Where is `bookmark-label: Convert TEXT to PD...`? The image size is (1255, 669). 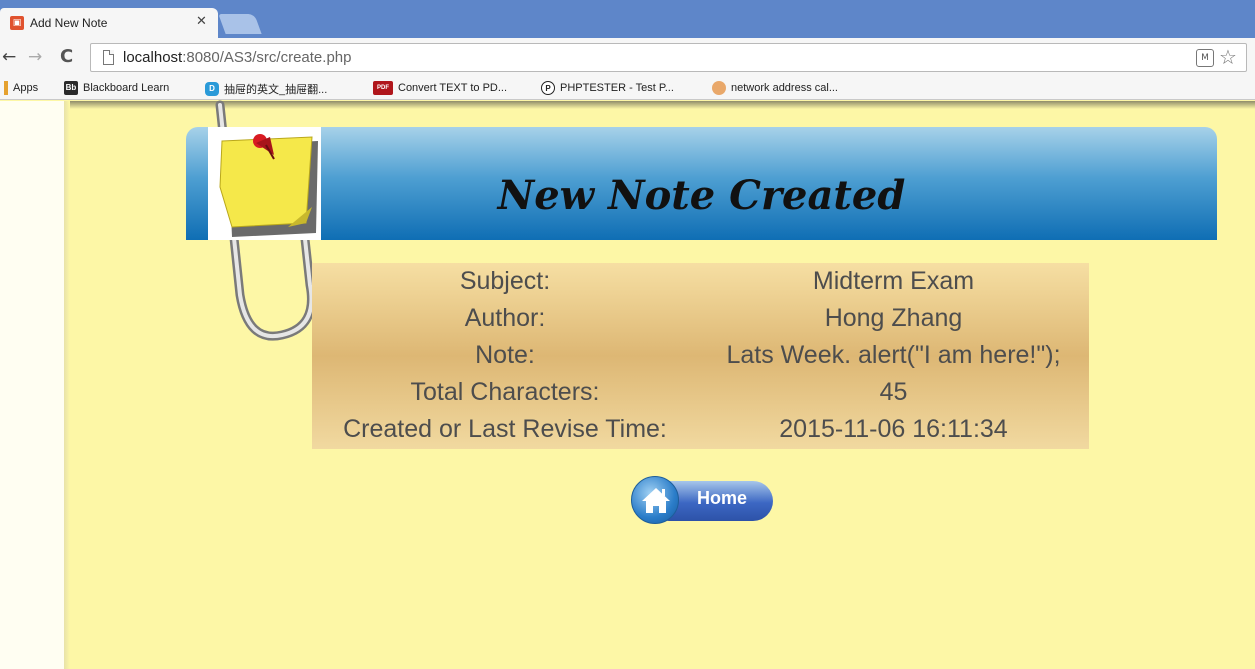 bookmark-label: Convert TEXT to PD... is located at coordinates (453, 88).